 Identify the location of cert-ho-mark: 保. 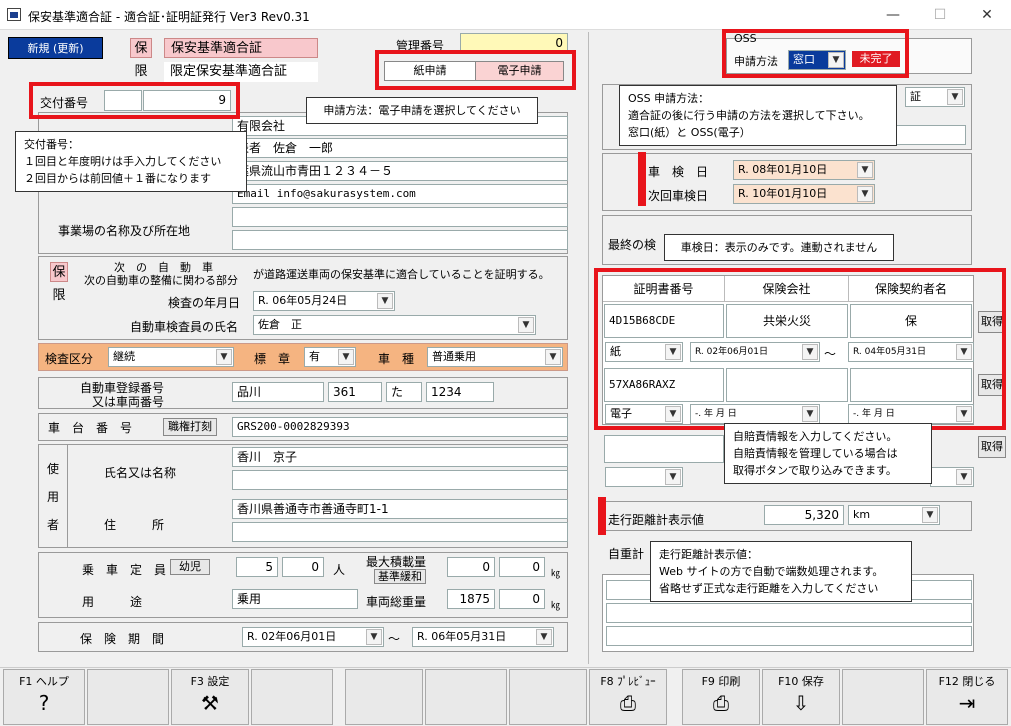
(59, 272).